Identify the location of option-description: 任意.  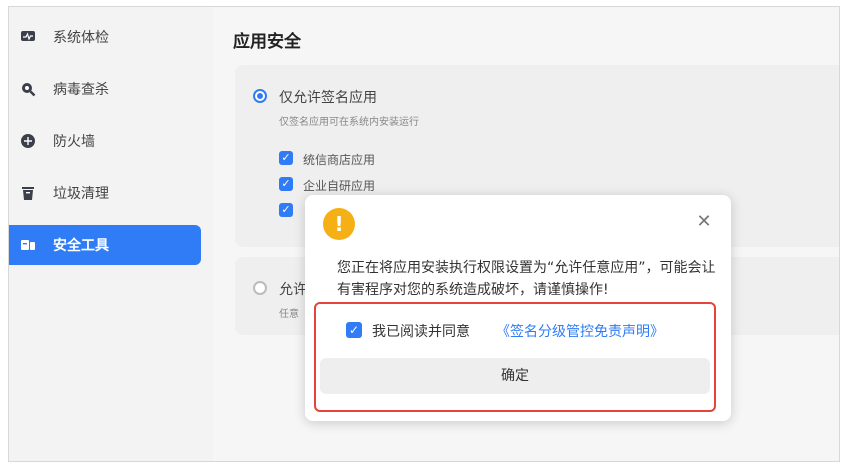
(289, 314).